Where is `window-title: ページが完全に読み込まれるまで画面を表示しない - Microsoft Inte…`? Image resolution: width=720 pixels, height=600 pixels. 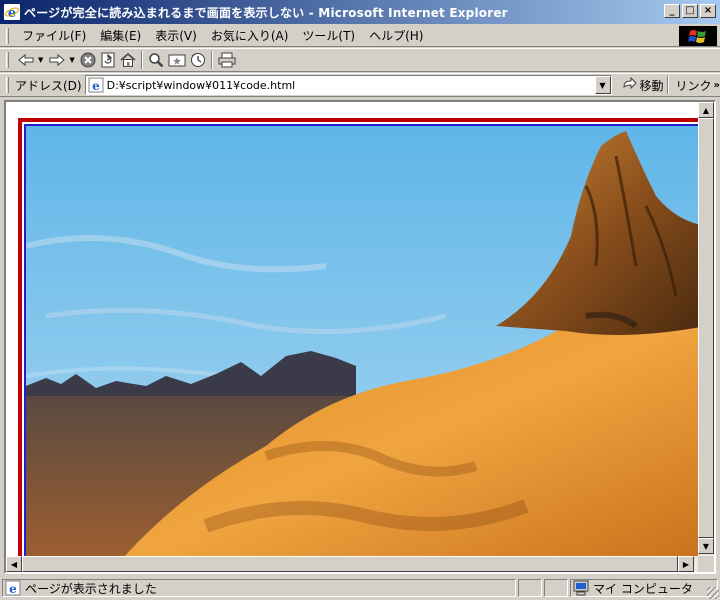 window-title: ページが完全に読み込まれるまで画面を表示しない - Microsoft Inte… is located at coordinates (266, 12).